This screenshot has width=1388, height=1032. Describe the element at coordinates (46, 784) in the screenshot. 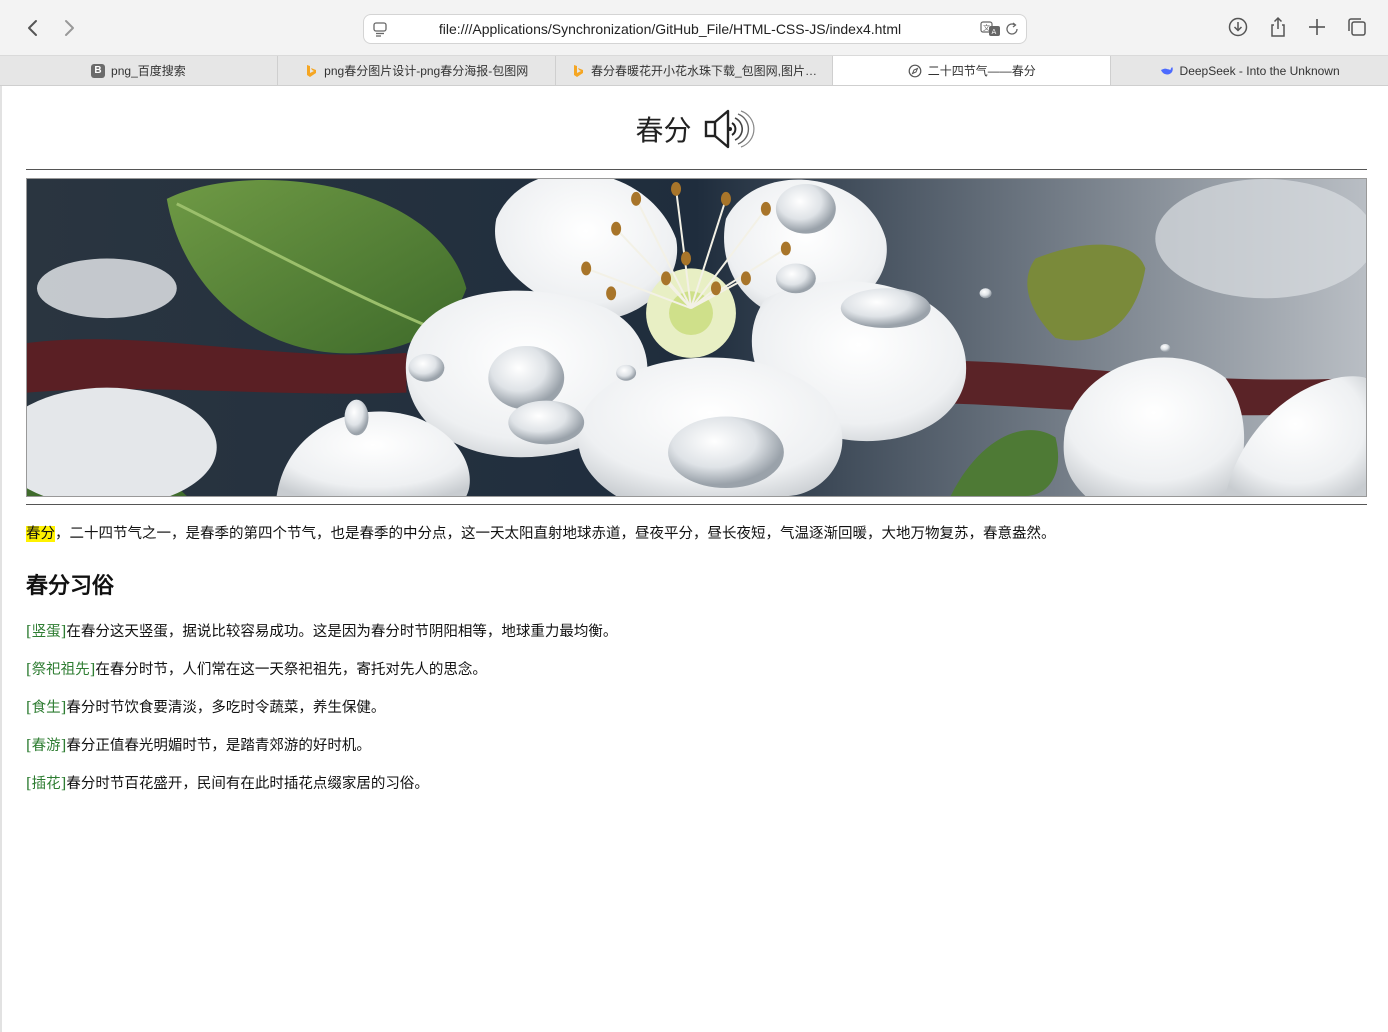

I see `custom-tag: [插花]` at that location.